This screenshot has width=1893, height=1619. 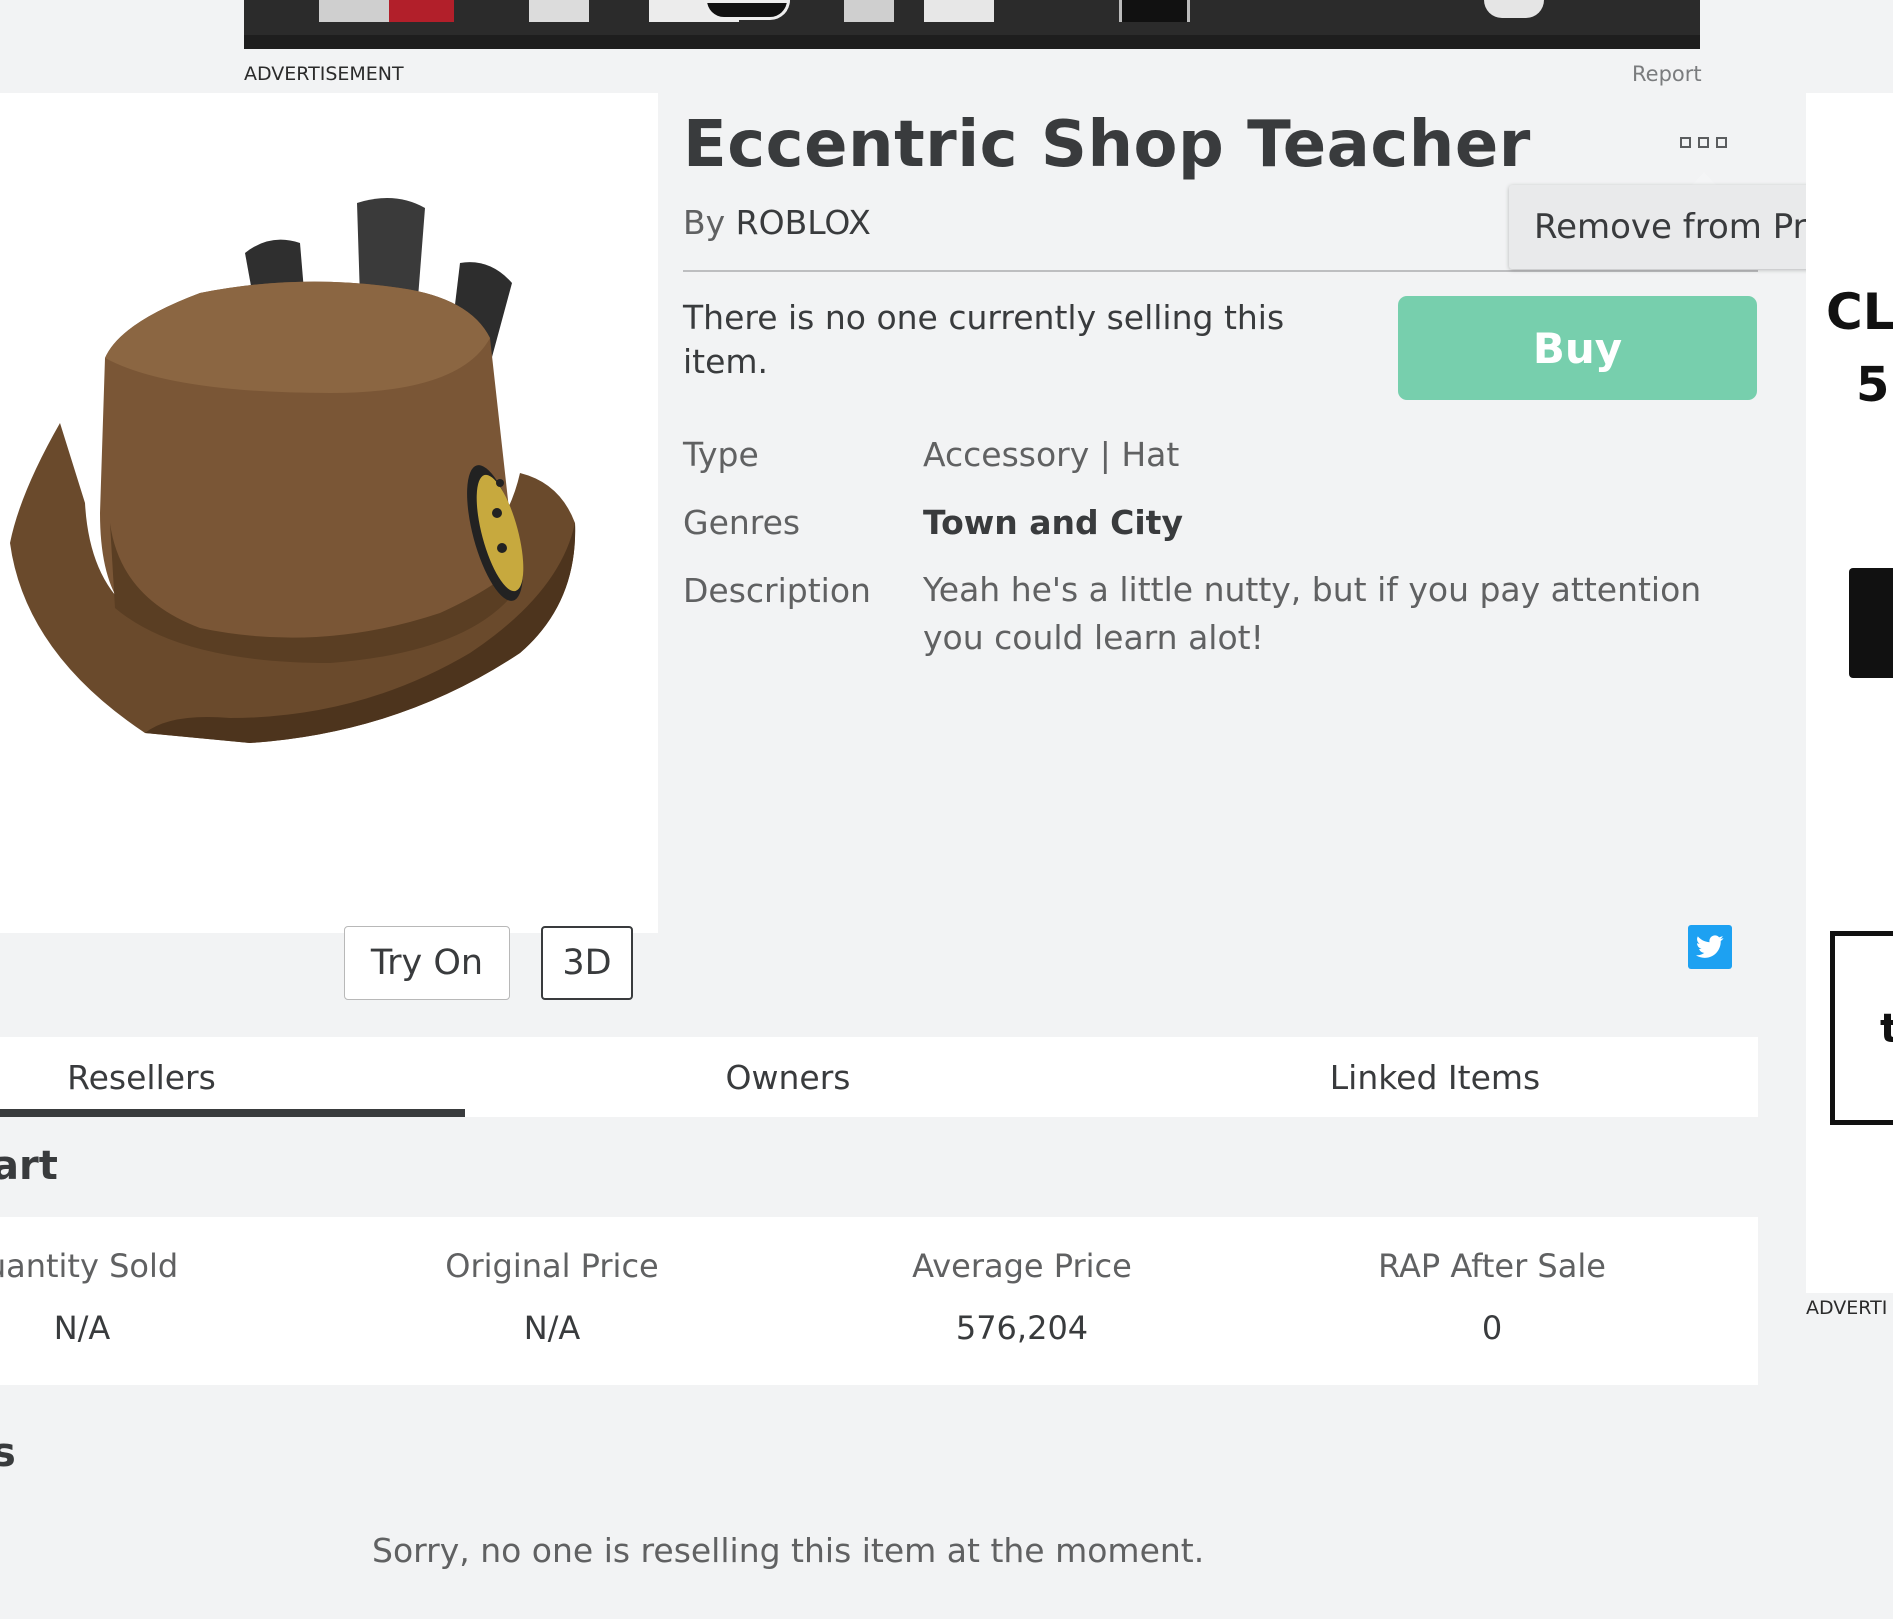 What do you see at coordinates (1861, 1028) in the screenshot?
I see `right-ad-box: t` at bounding box center [1861, 1028].